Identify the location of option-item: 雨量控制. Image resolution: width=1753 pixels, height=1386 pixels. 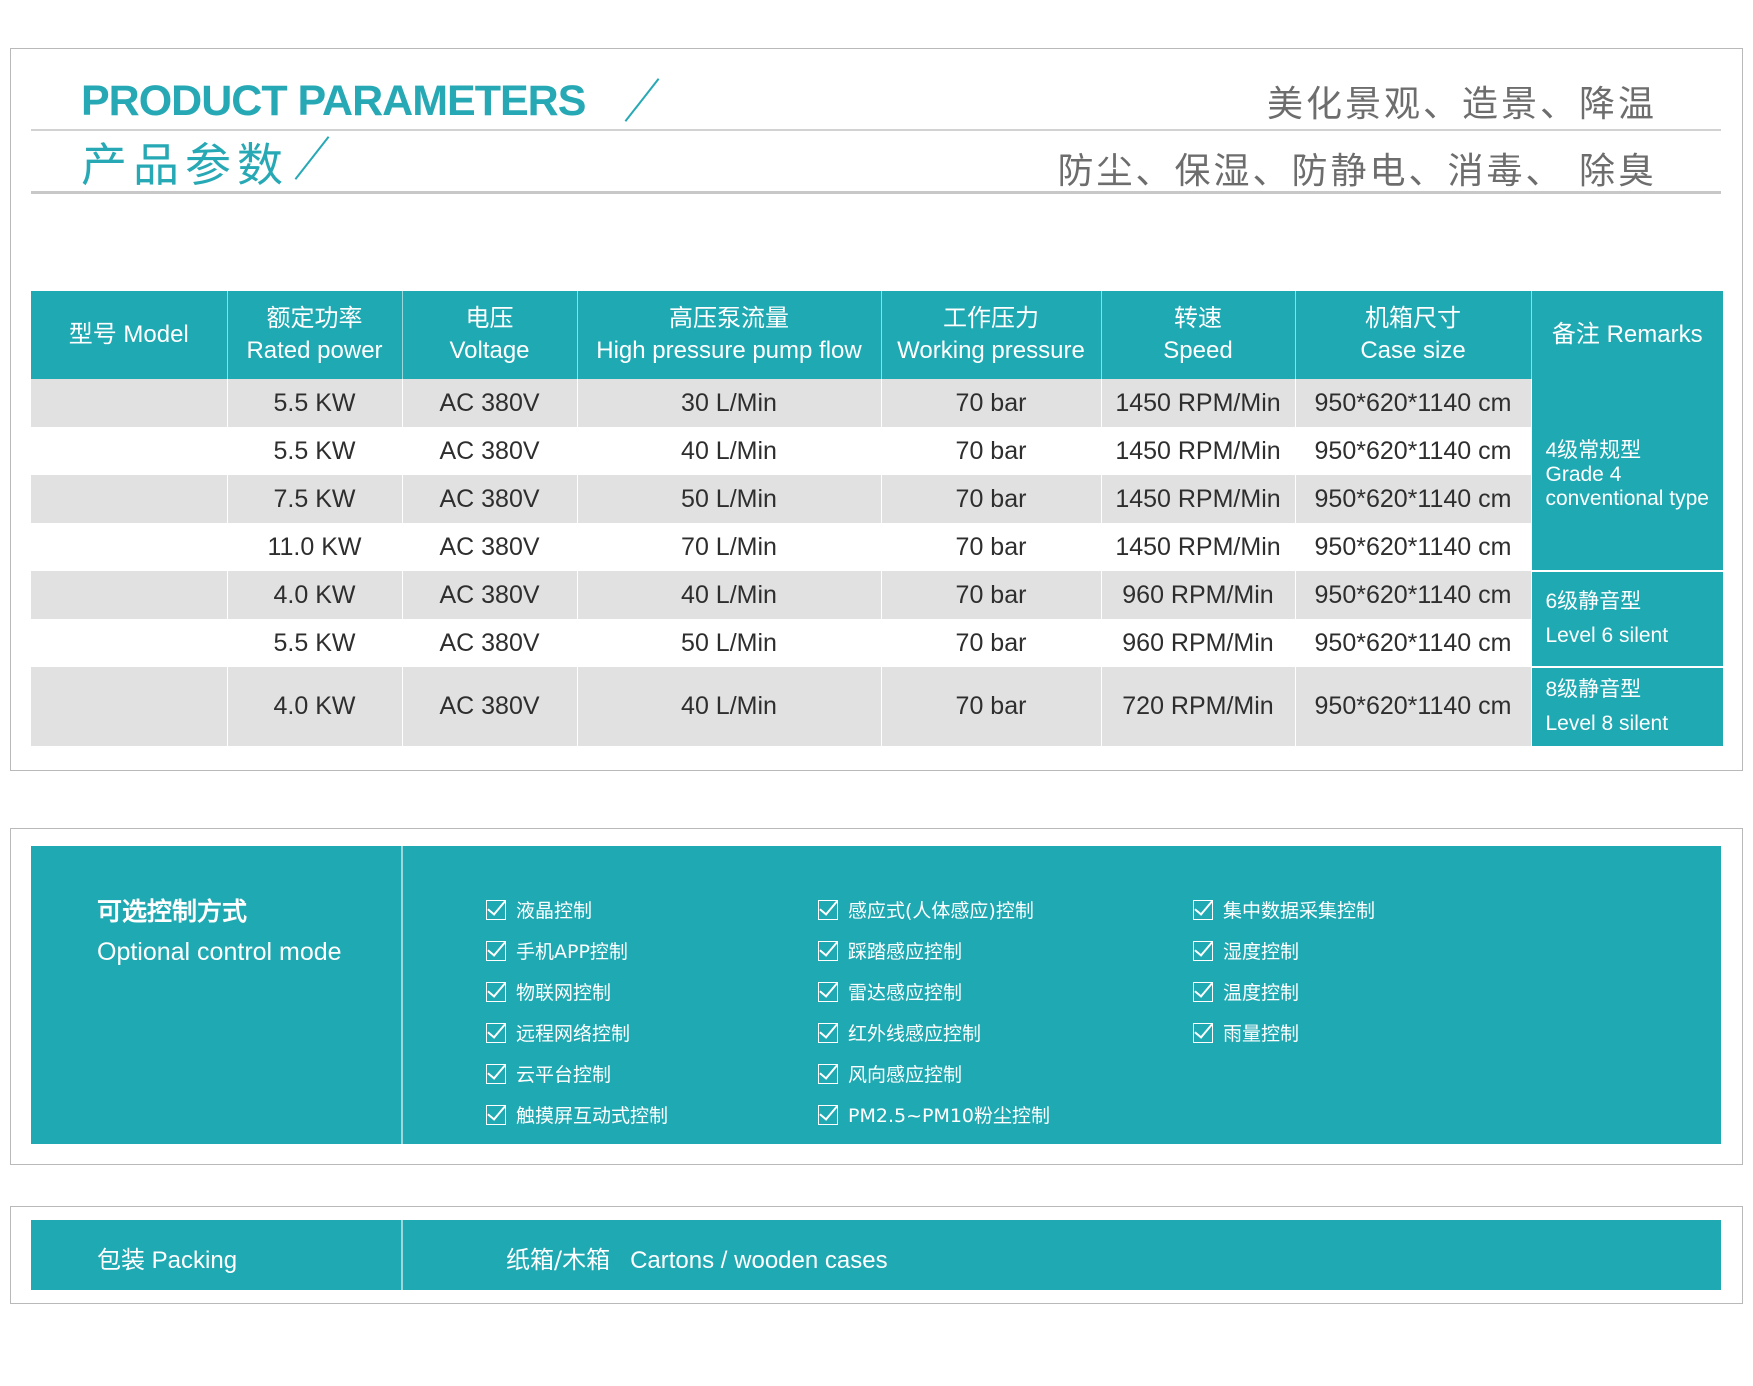
(1284, 1032).